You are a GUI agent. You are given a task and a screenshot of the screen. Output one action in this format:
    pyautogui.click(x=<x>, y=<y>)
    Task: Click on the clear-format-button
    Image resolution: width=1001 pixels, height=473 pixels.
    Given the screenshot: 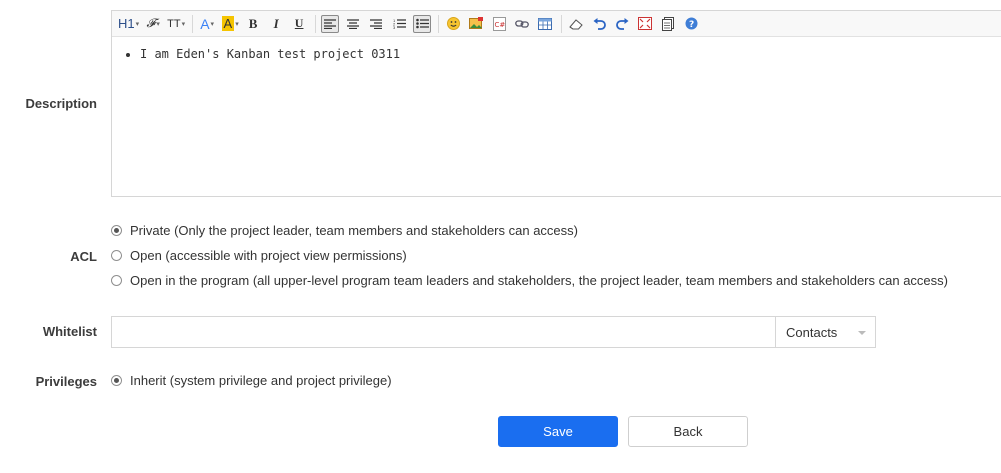 What is the action you would take?
    pyautogui.click(x=576, y=24)
    